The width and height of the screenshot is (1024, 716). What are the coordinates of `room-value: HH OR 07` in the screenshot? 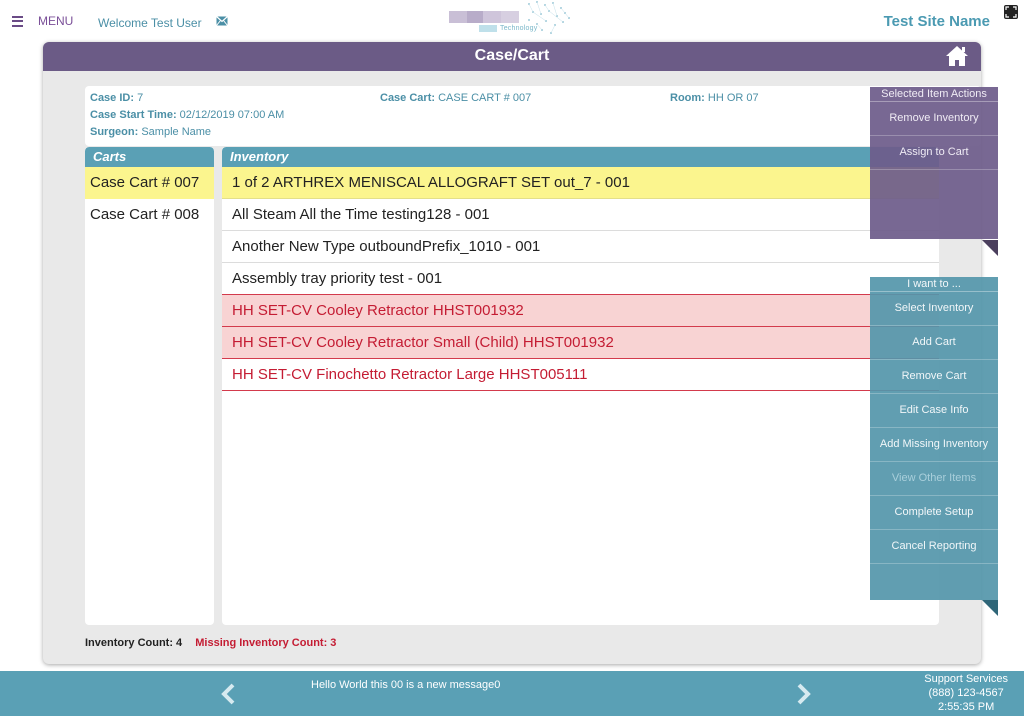 It's located at (733, 98).